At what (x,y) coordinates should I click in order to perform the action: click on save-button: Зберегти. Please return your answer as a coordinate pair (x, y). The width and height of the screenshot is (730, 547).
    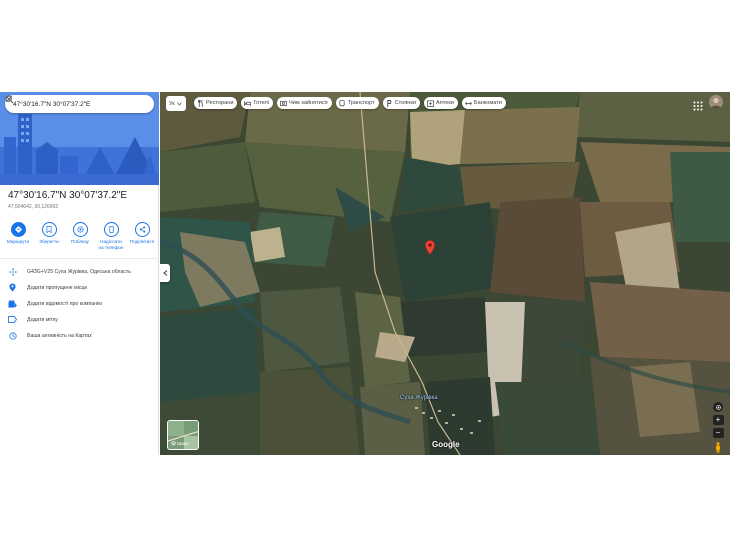
    Looking at the image, I should click on (49, 236).